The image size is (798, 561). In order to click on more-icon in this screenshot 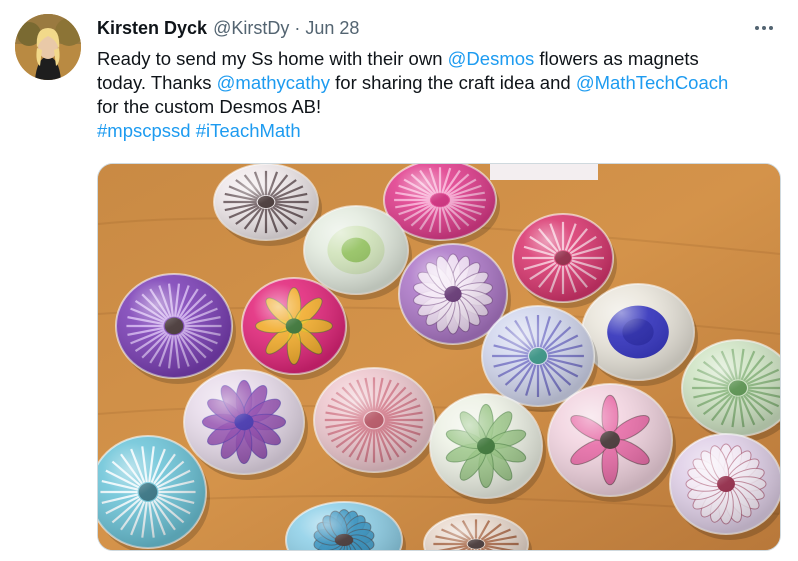, I will do `click(764, 28)`.